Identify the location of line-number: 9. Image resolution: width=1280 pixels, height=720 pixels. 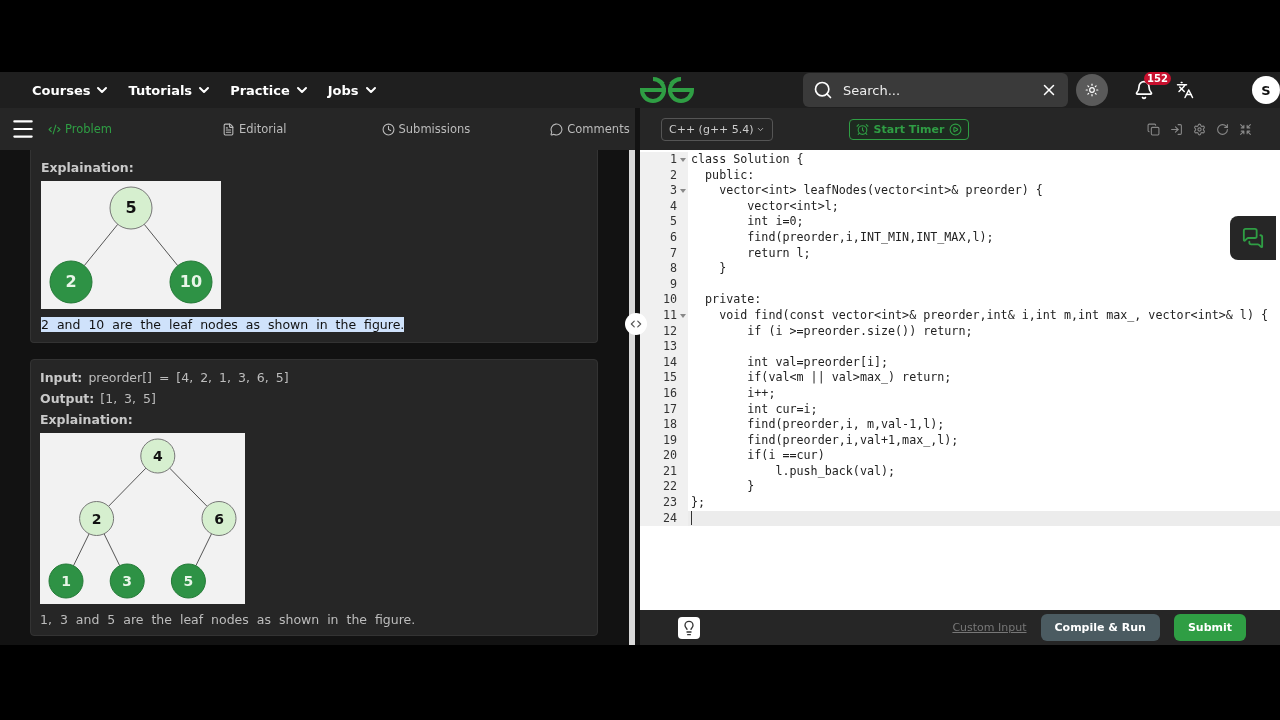
(673, 284).